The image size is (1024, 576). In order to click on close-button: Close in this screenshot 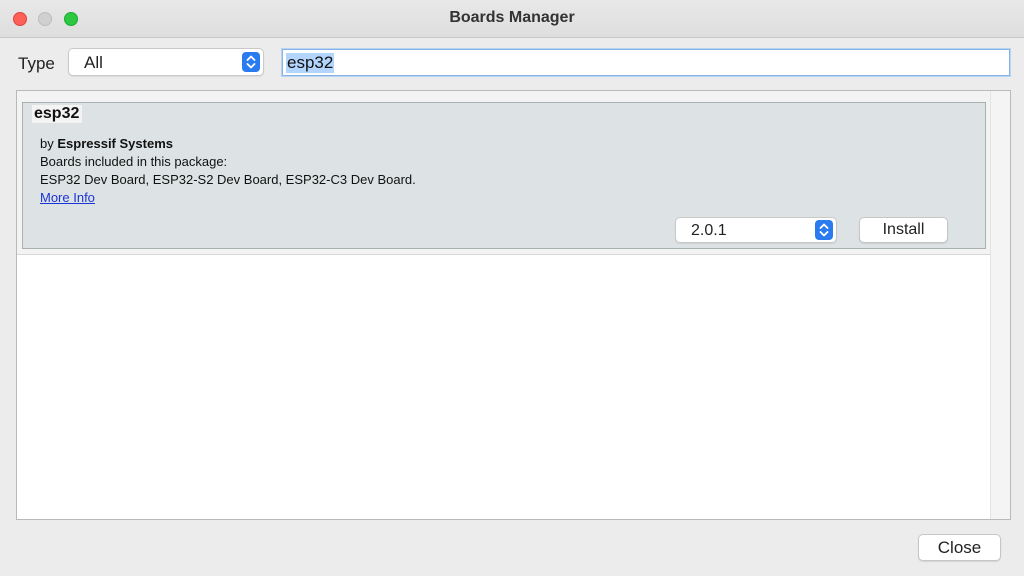, I will do `click(959, 547)`.